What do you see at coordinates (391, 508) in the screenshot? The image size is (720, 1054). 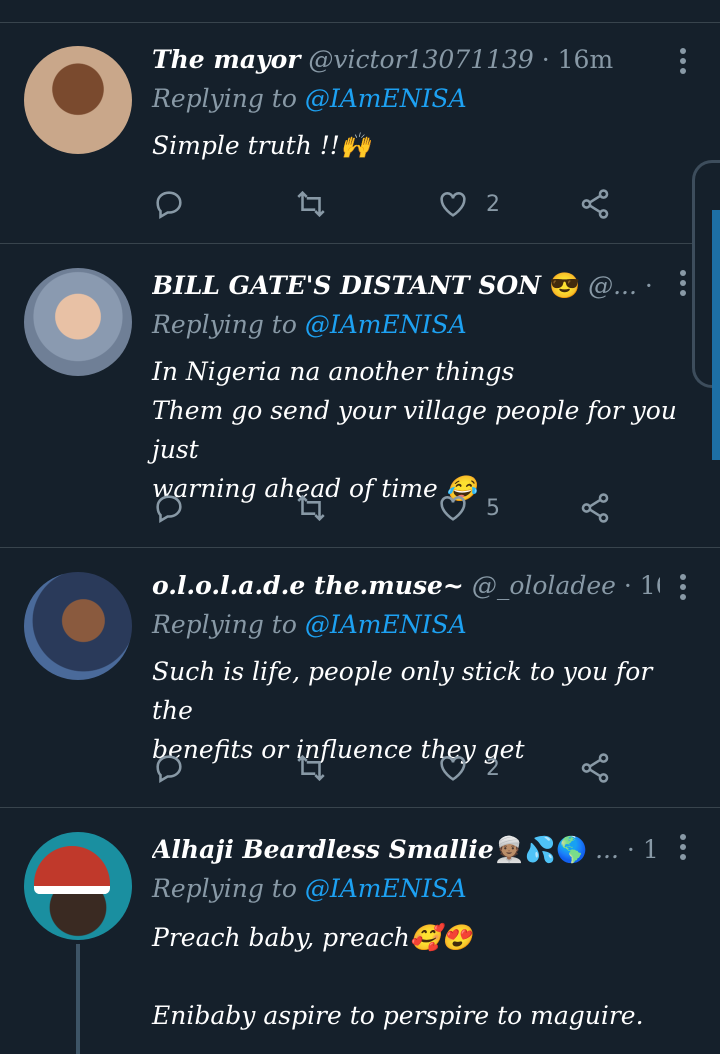 I see `action-bar: 5` at bounding box center [391, 508].